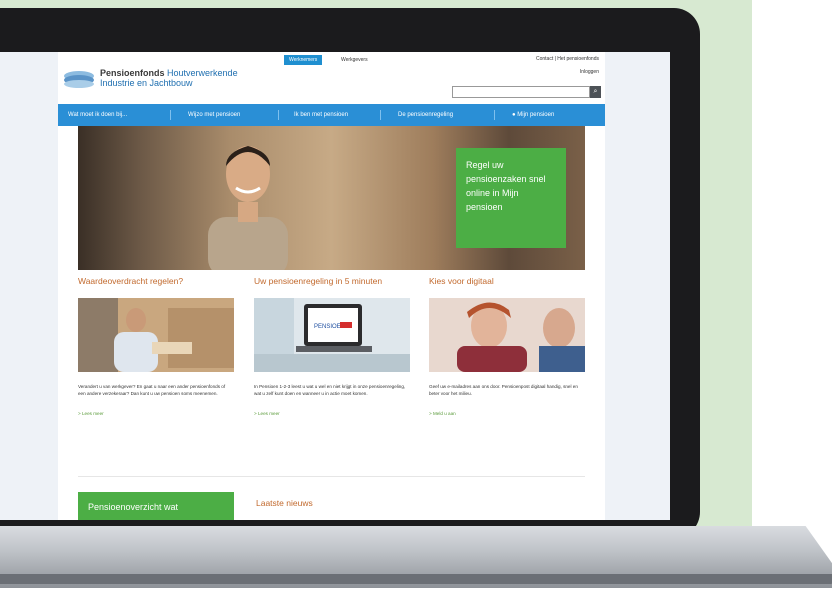  Describe the element at coordinates (589, 72) in the screenshot. I see `login-link: Inloggen` at that location.